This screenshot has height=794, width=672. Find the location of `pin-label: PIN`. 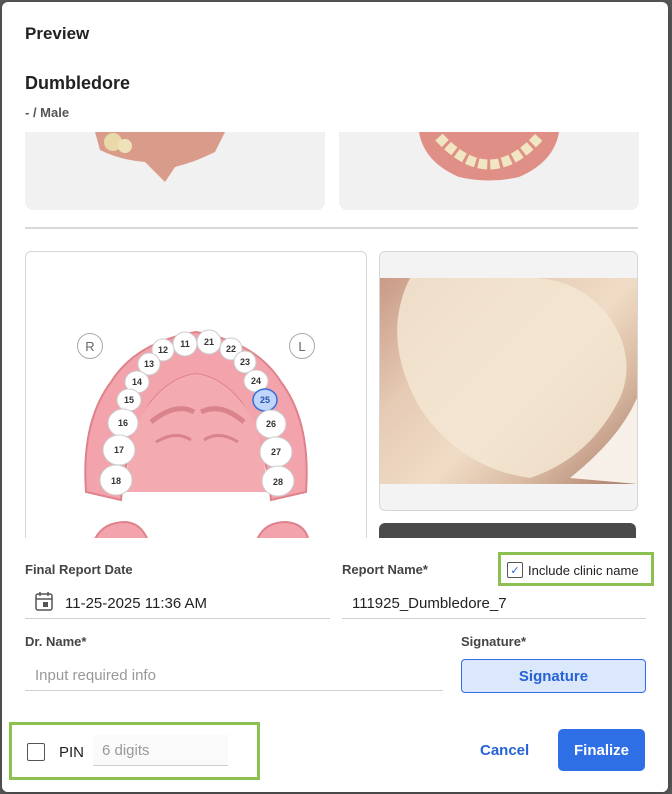

pin-label: PIN is located at coordinates (72, 752).